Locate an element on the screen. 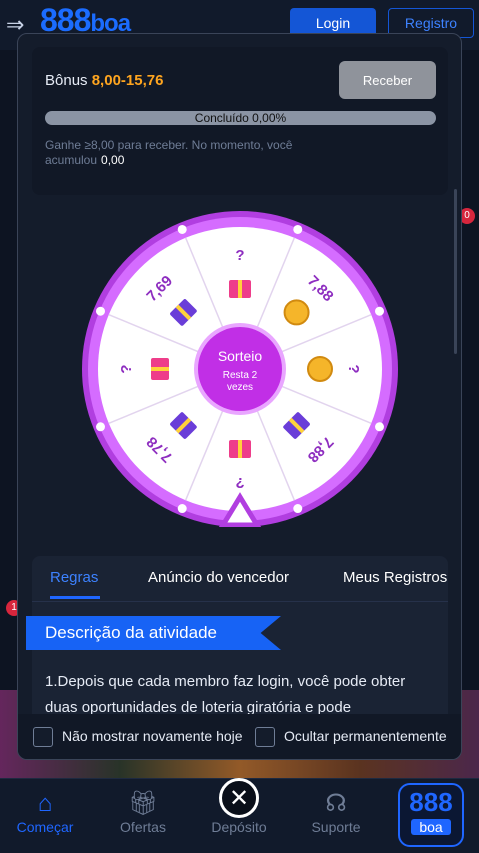 The width and height of the screenshot is (479, 853). progress-bar: Concluído 0,00% is located at coordinates (240, 118).